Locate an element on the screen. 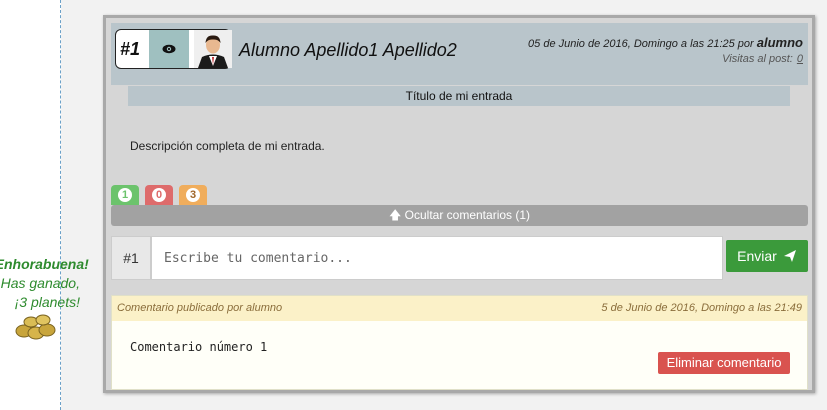  toggle-comments-label: Ocultar comentarios (1) is located at coordinates (467, 215).